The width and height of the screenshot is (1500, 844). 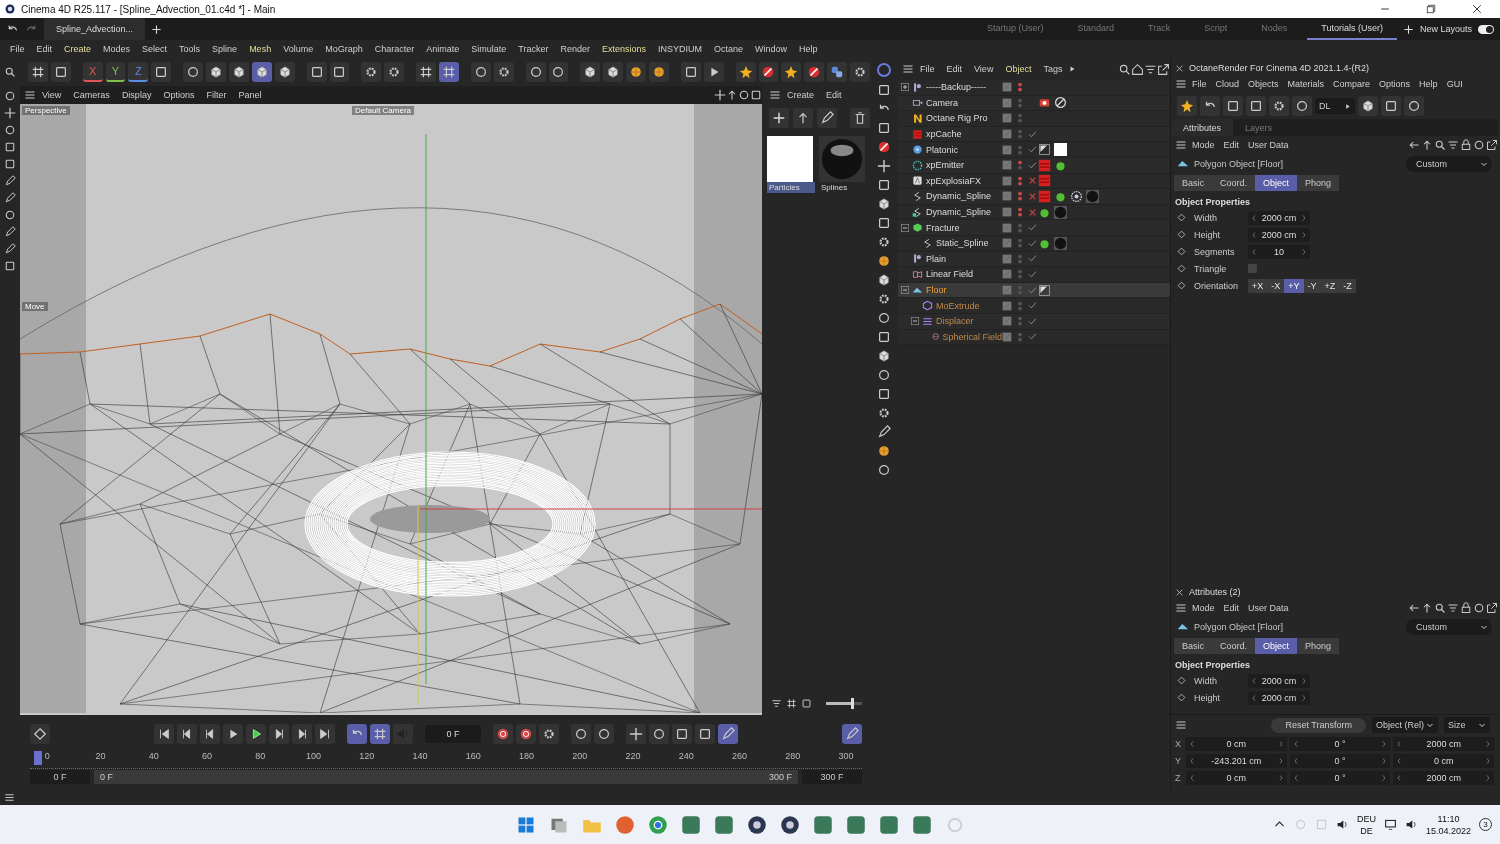 I want to click on menu-item: Tools, so click(x=190, y=49).